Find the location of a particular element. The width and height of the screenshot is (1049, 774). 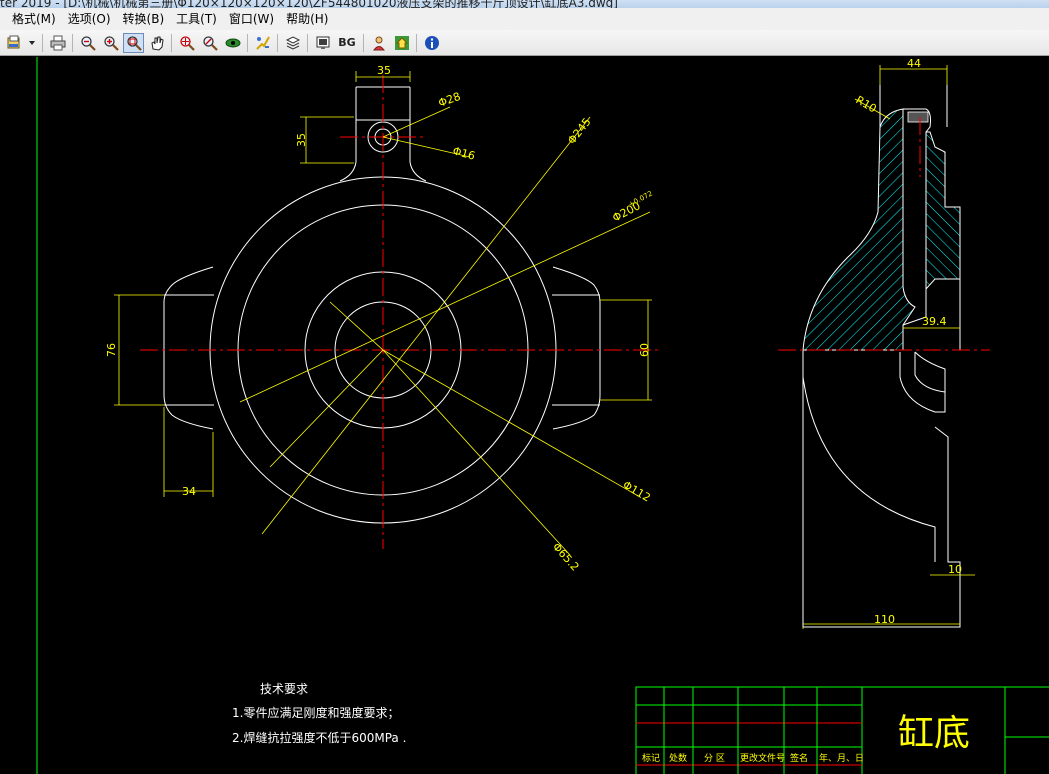

tb-header-zone: 分 区 is located at coordinates (714, 758).